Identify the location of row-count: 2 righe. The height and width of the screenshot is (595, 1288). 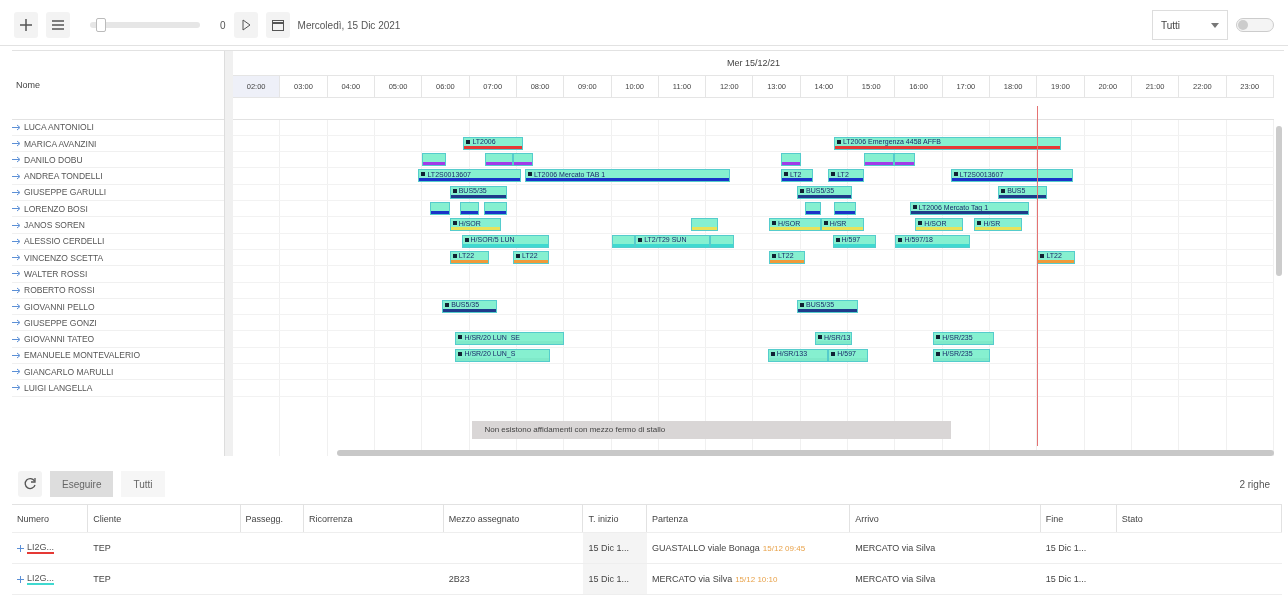
(1254, 484).